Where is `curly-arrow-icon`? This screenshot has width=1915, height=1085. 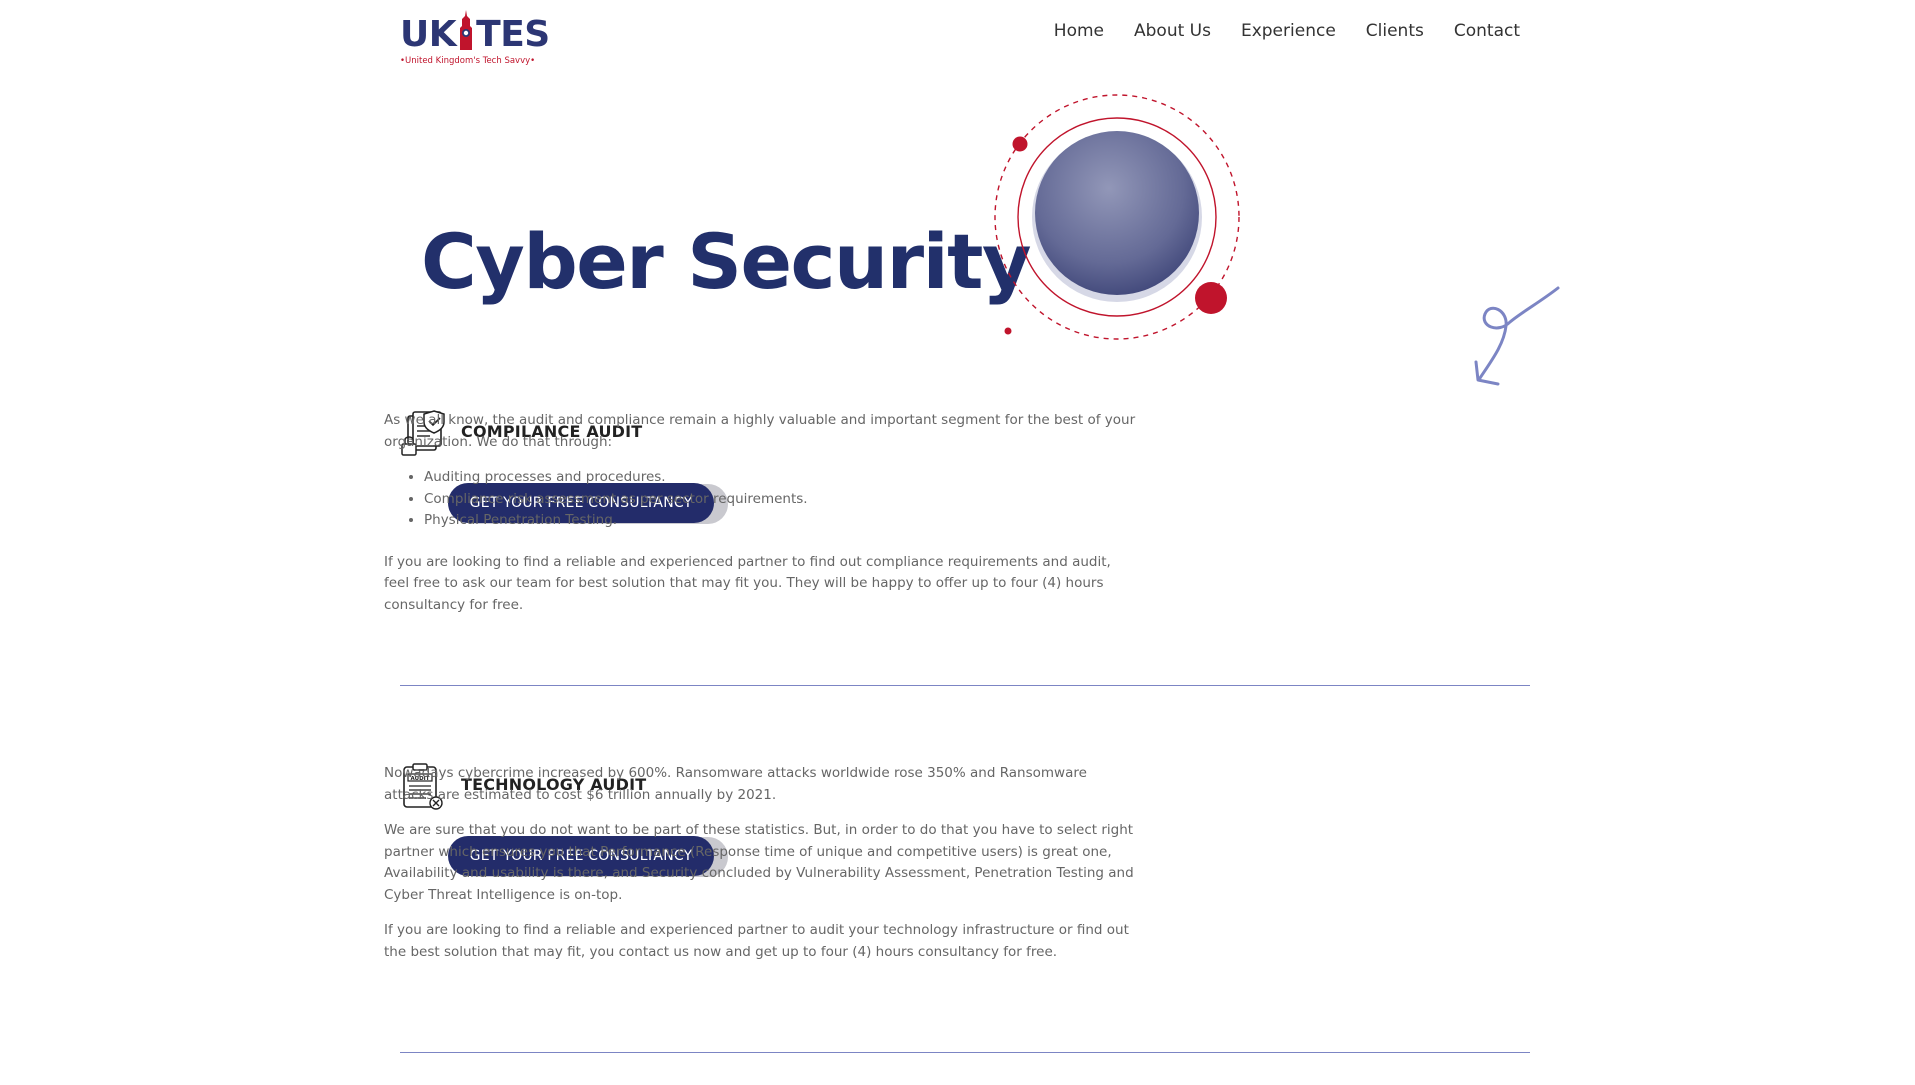 curly-arrow-icon is located at coordinates (1517, 336).